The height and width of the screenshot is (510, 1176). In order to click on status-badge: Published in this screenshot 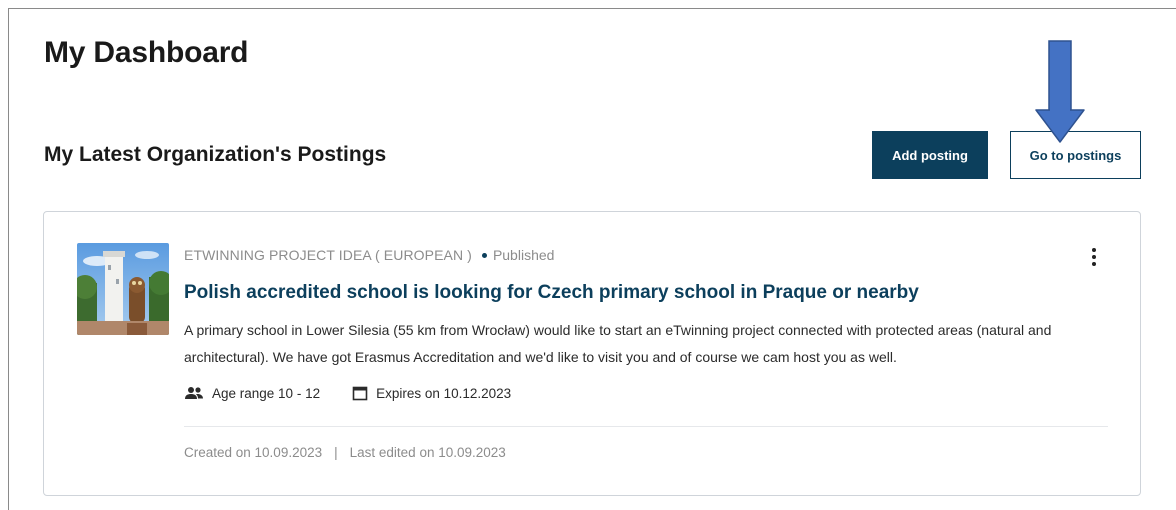, I will do `click(518, 255)`.